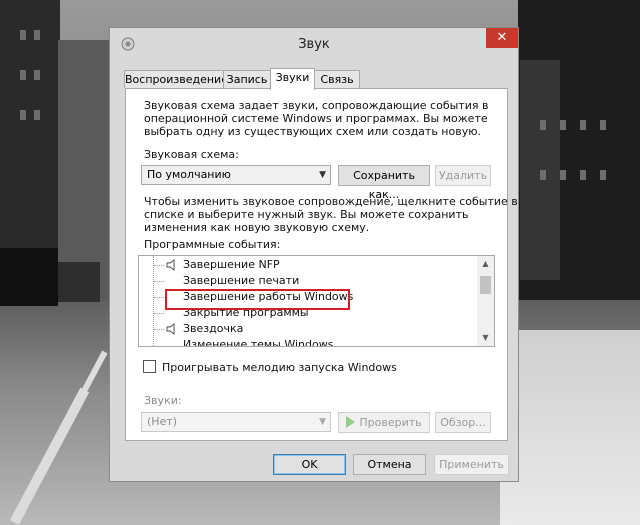 This screenshot has width=640, height=525. What do you see at coordinates (236, 175) in the screenshot?
I see `sound-scheme-select: По умолчанию ▼` at bounding box center [236, 175].